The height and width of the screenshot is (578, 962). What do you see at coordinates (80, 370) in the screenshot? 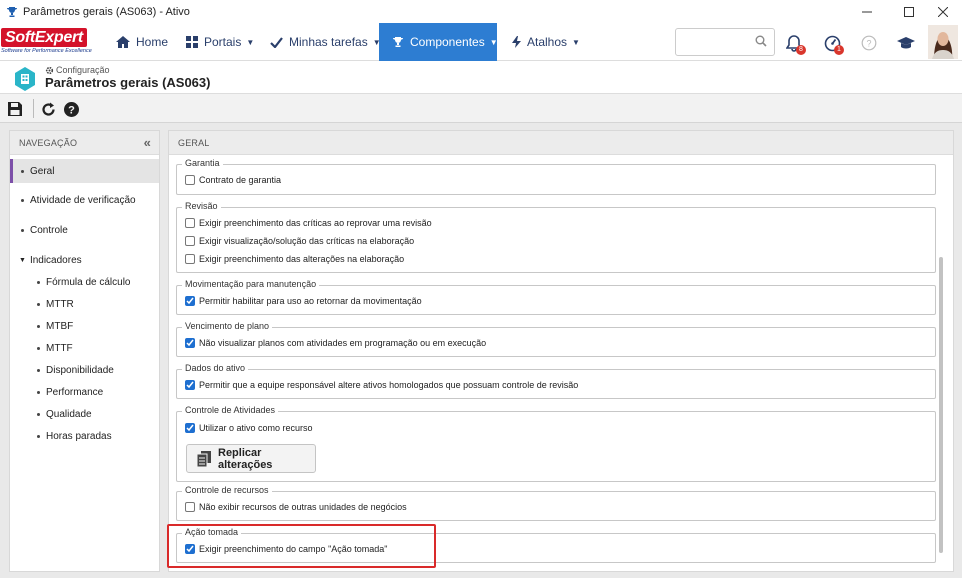
I see `nav-item-label: Disponibilidade` at bounding box center [80, 370].